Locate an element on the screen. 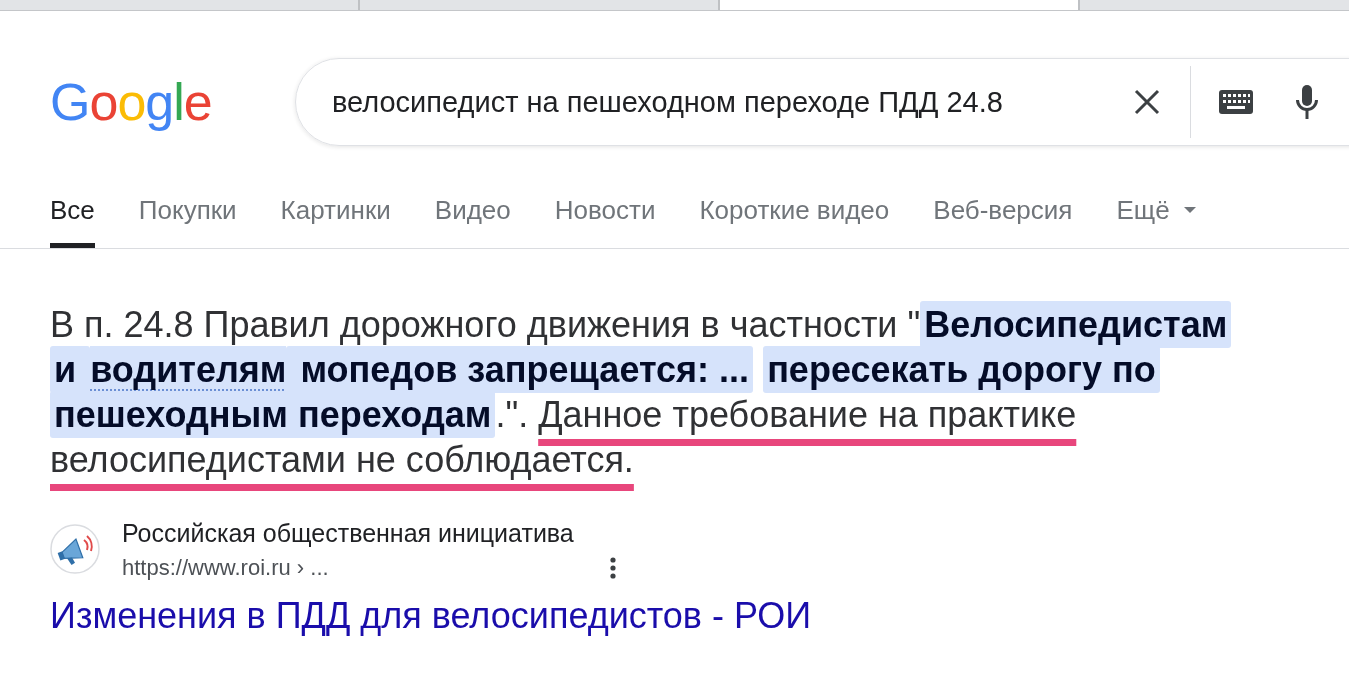  search-tab: Картинки is located at coordinates (335, 221).